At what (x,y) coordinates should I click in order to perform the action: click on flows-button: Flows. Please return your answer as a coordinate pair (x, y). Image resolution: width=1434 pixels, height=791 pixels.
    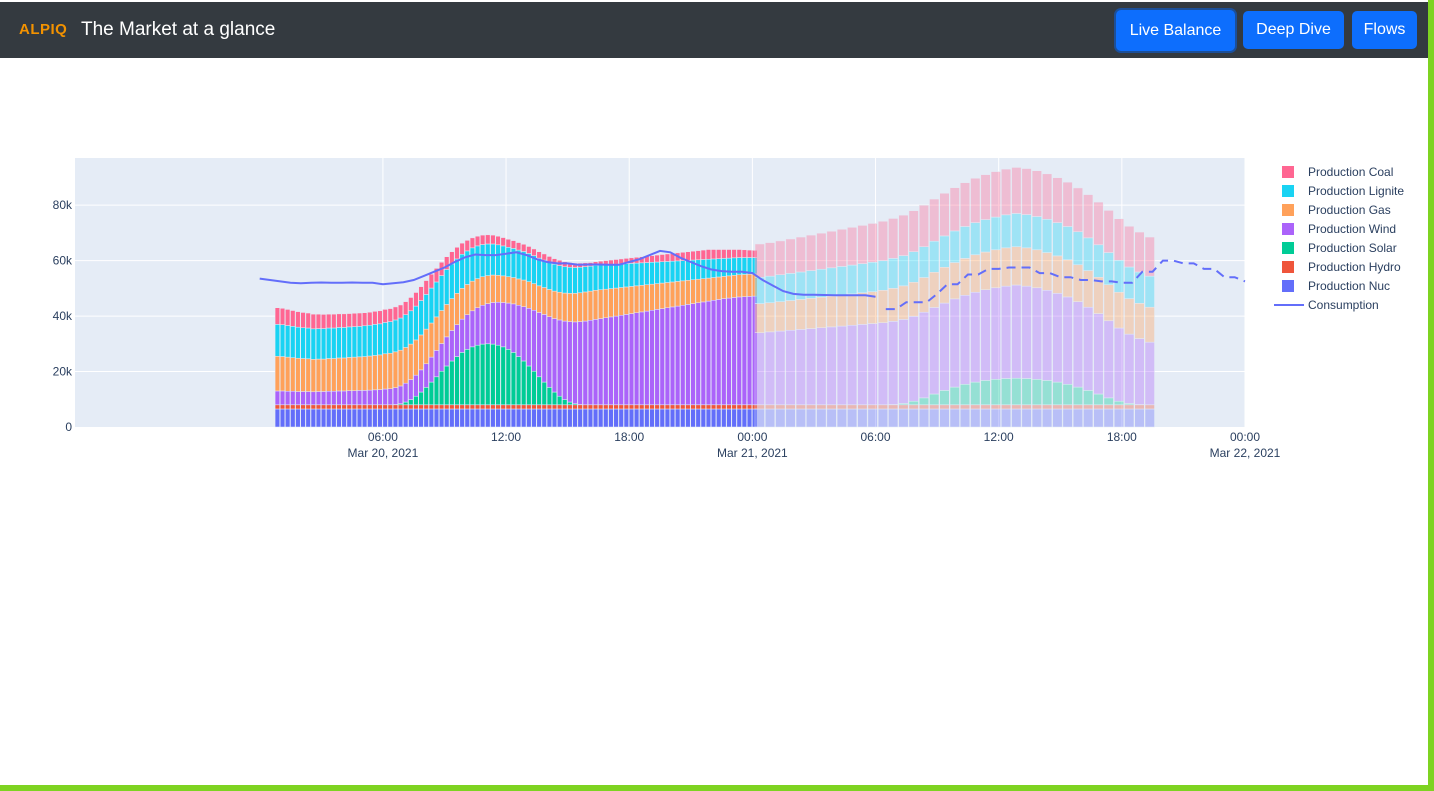
    Looking at the image, I should click on (1384, 30).